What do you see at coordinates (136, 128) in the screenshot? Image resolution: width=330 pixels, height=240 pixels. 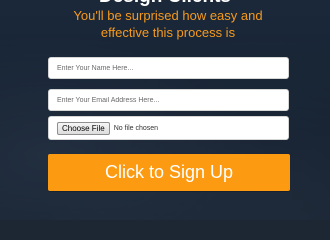 I see `file-status-text: No file chosen` at bounding box center [136, 128].